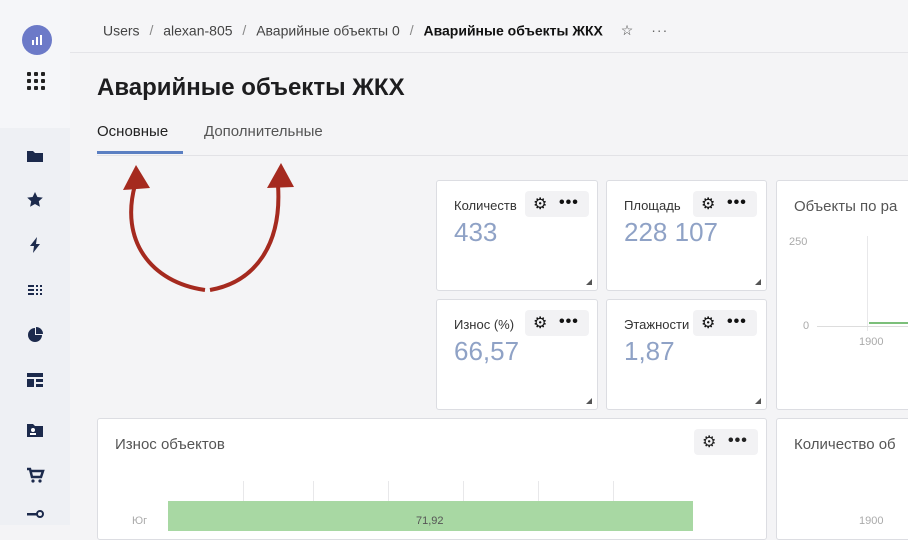 This screenshot has width=908, height=540. What do you see at coordinates (862, 326) in the screenshot?
I see `x-axis-line` at bounding box center [862, 326].